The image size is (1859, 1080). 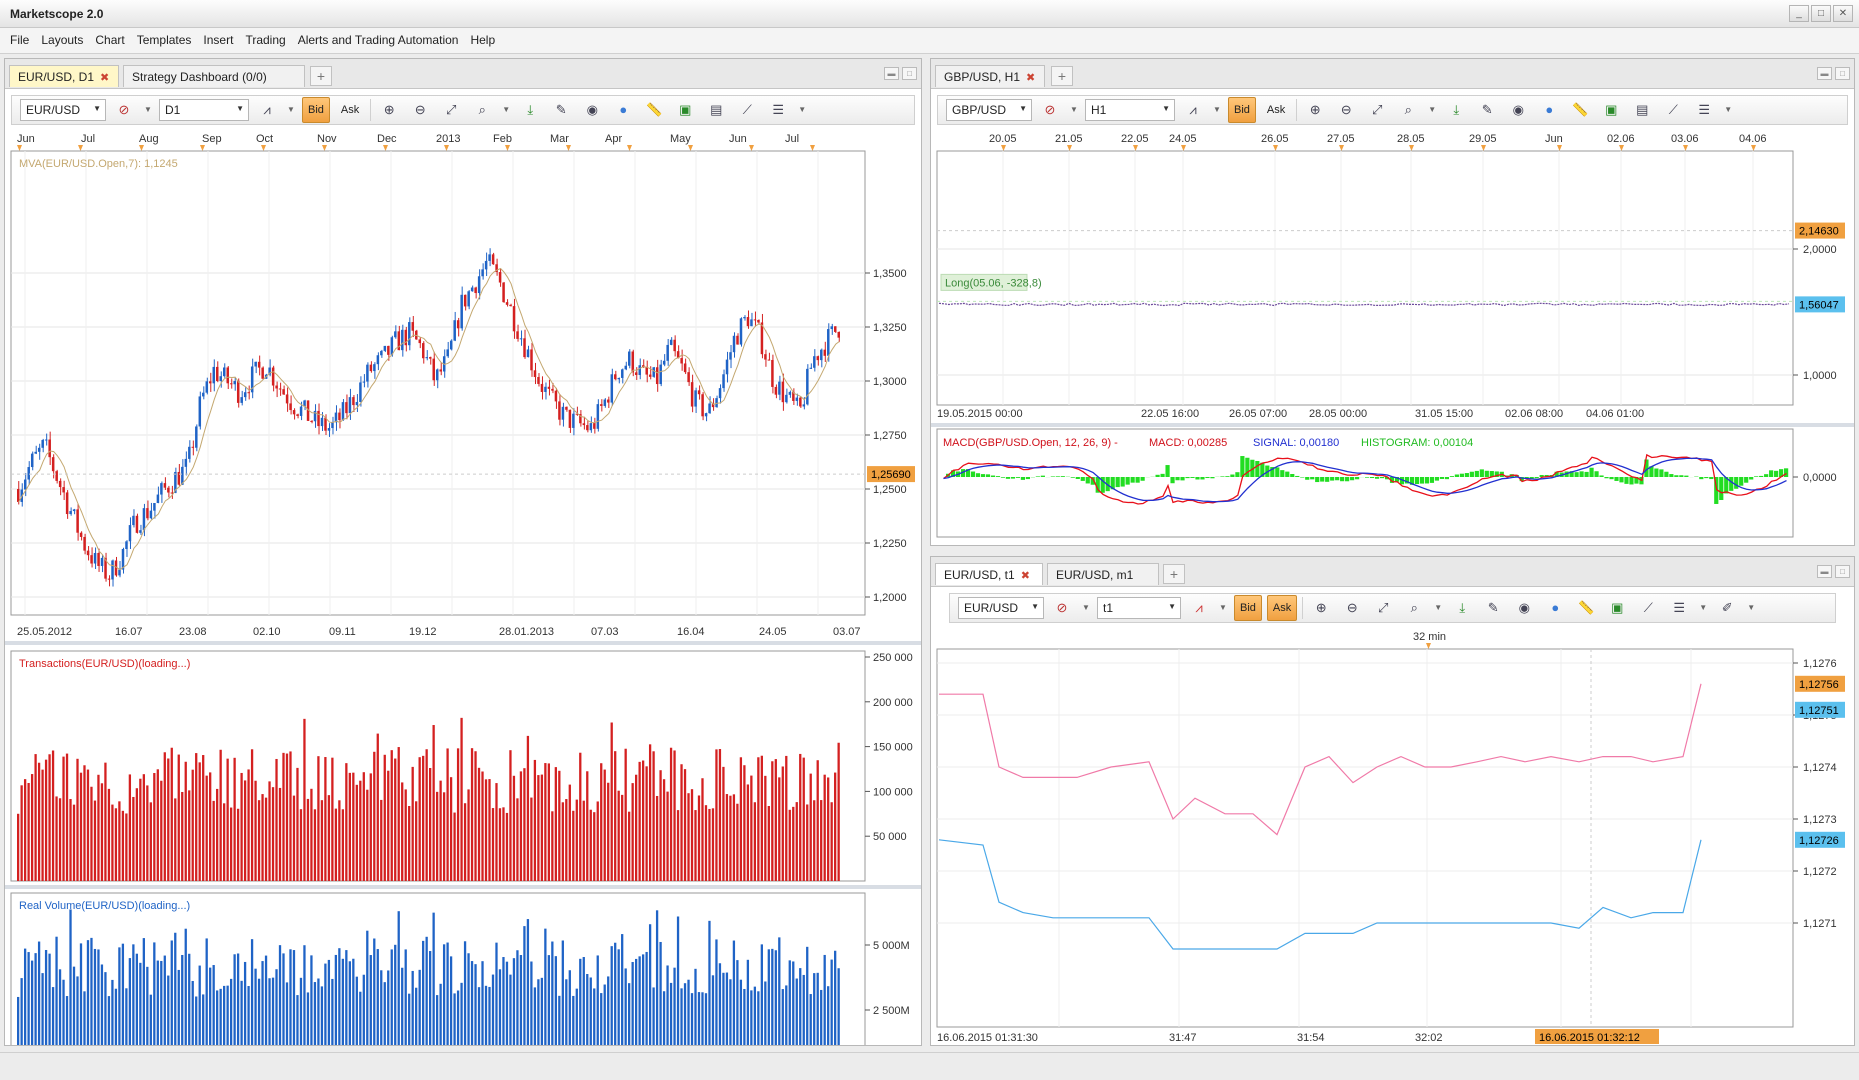 I want to click on menu-chart: Chart, so click(x=109, y=40).